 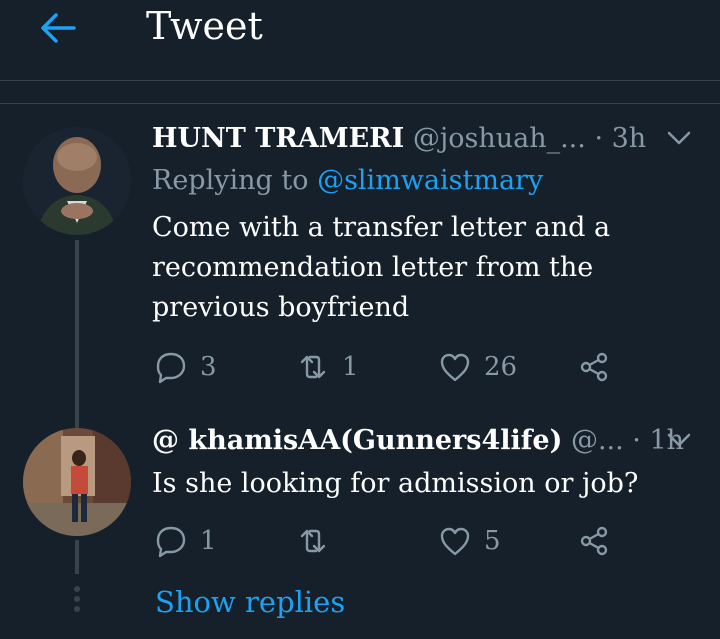 What do you see at coordinates (208, 367) in the screenshot?
I see `reply-count: 3` at bounding box center [208, 367].